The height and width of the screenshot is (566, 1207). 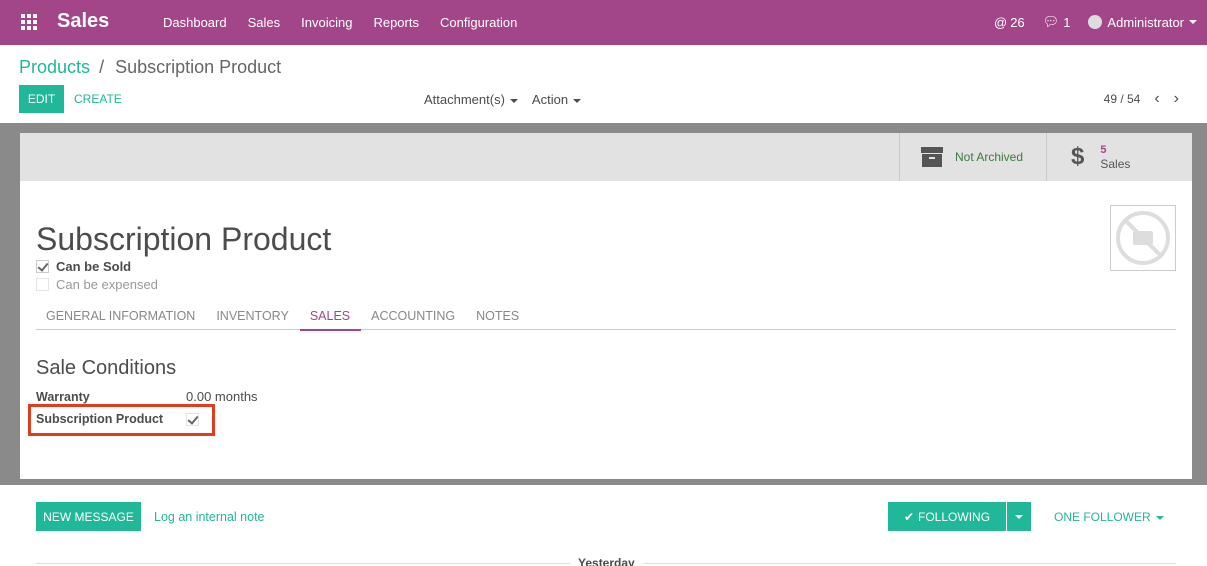 I want to click on messages-count: 1, so click(x=1067, y=22).